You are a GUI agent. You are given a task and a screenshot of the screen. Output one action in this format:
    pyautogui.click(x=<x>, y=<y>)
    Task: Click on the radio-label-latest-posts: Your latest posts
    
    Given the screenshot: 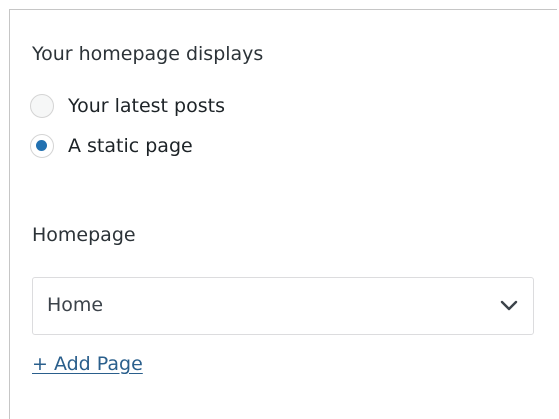 What is the action you would take?
    pyautogui.click(x=146, y=106)
    